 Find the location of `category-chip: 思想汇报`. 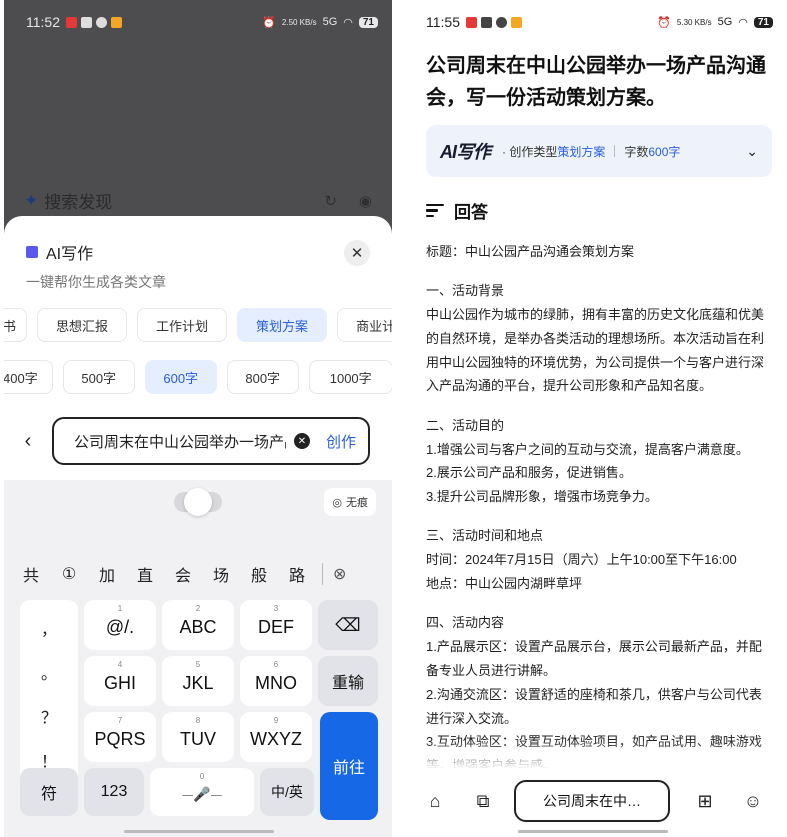

category-chip: 思想汇报 is located at coordinates (82, 325).